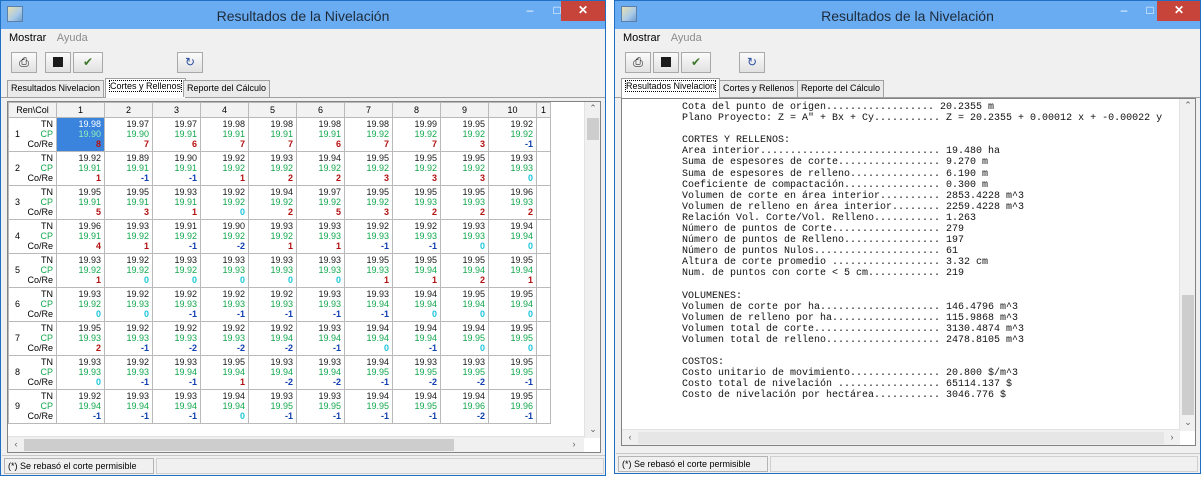 Image resolution: width=1201 pixels, height=480 pixels. I want to click on grid-cell: 19.95 19.91 3, so click(128, 202).